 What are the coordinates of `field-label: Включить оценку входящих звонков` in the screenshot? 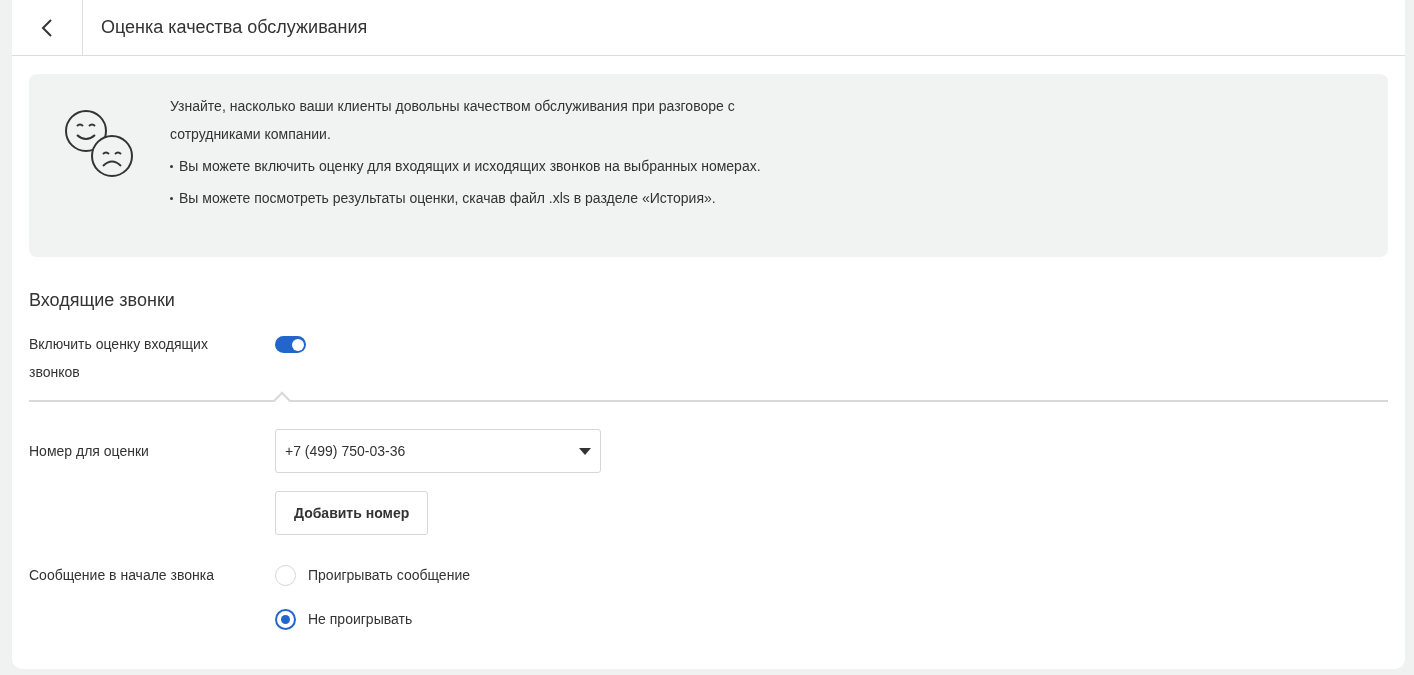 It's located at (119, 358).